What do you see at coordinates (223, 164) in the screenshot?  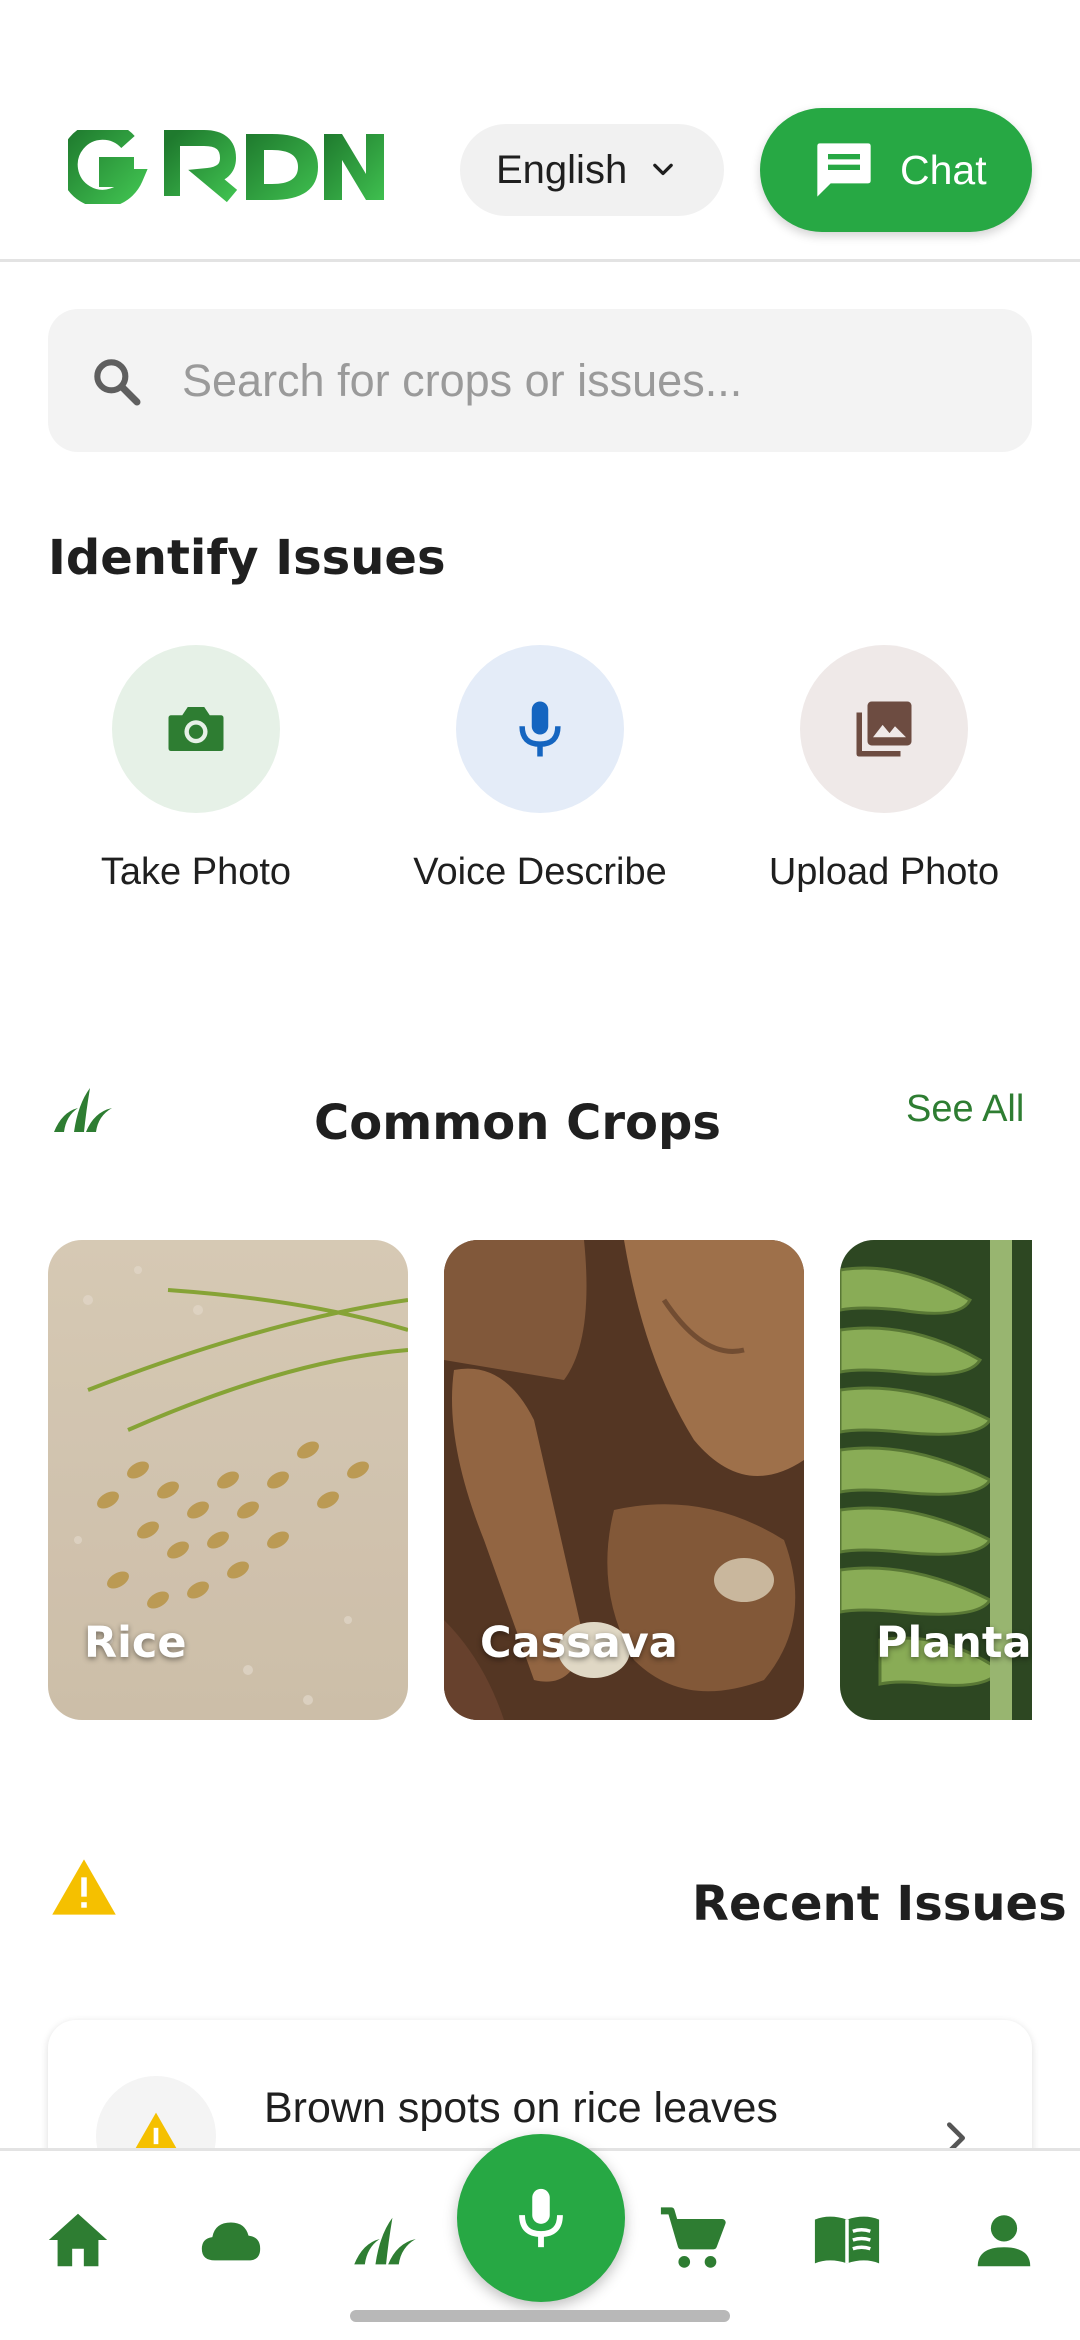 I see `grdn-logo` at bounding box center [223, 164].